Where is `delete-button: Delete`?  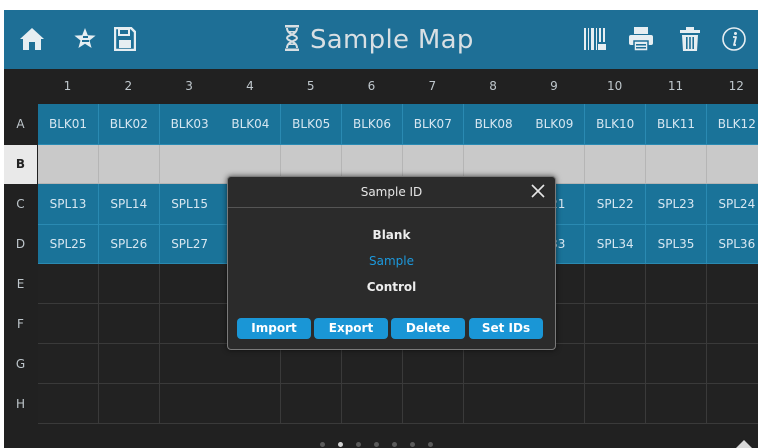 delete-button: Delete is located at coordinates (428, 328).